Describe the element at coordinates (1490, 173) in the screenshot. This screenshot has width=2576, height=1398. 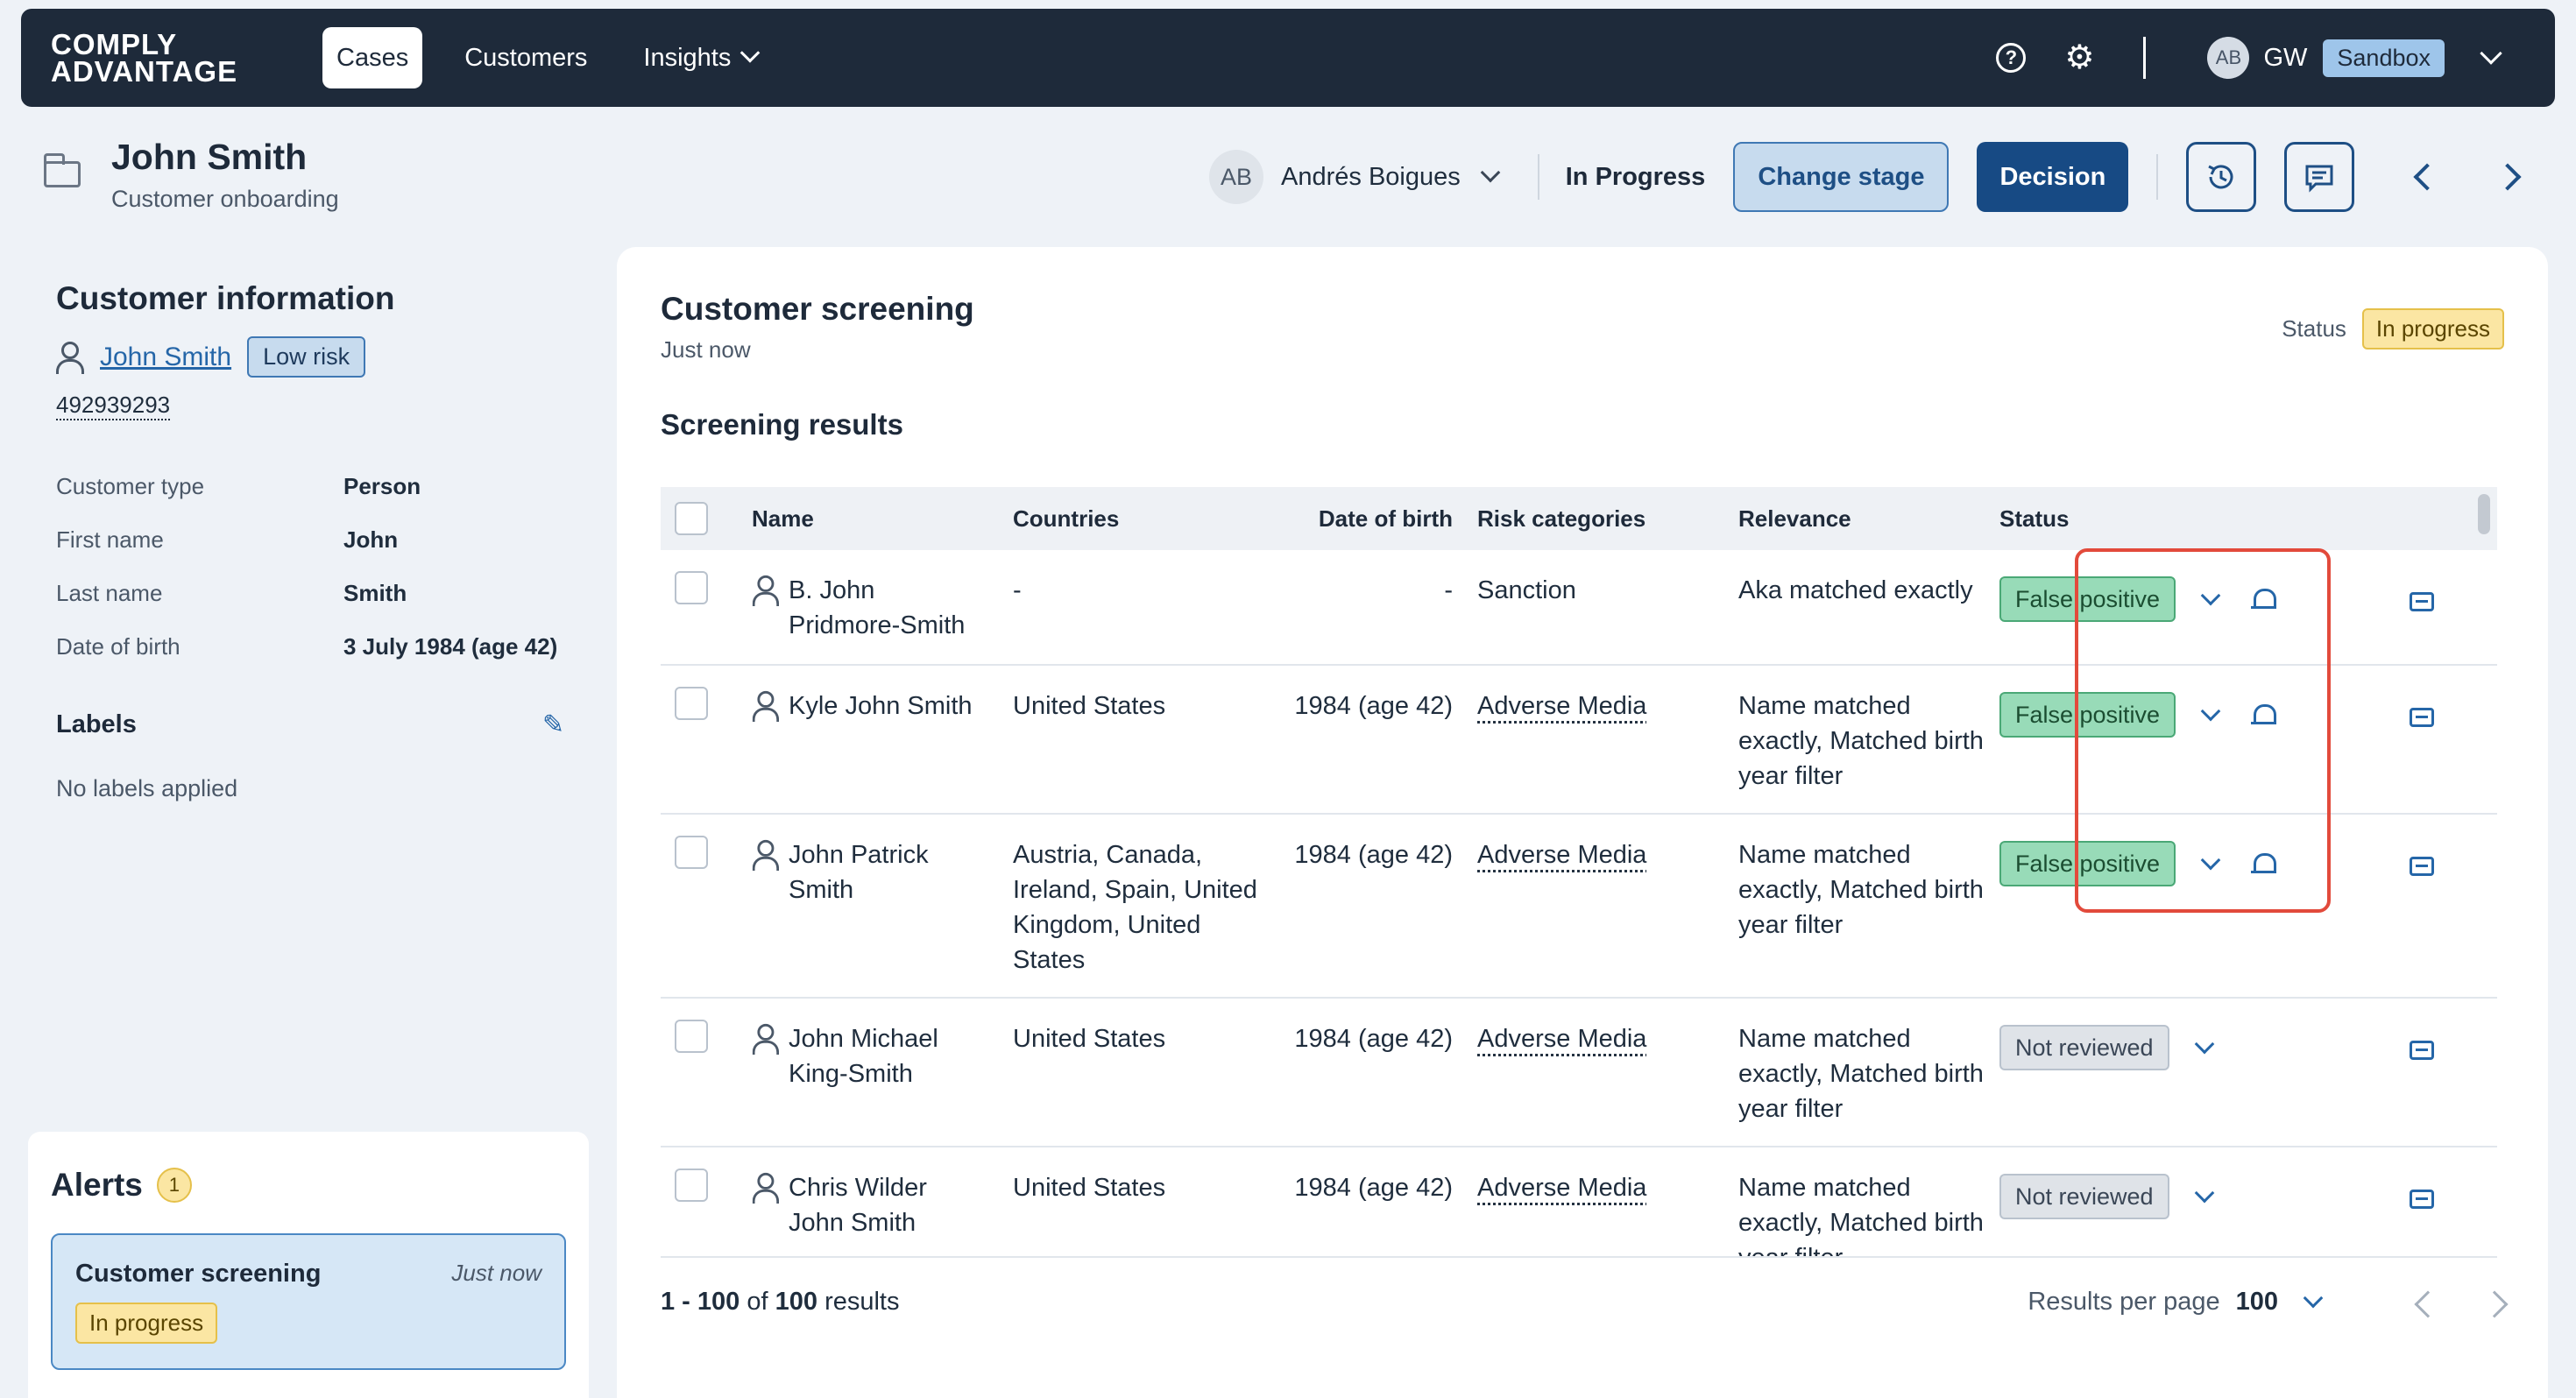
I see `assignee-chevron-down-icon` at that location.